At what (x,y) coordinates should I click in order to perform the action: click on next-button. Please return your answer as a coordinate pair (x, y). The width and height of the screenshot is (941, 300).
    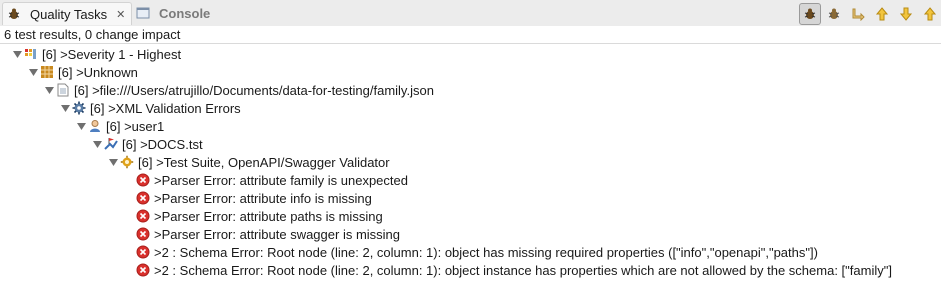
    Looking at the image, I should click on (906, 14).